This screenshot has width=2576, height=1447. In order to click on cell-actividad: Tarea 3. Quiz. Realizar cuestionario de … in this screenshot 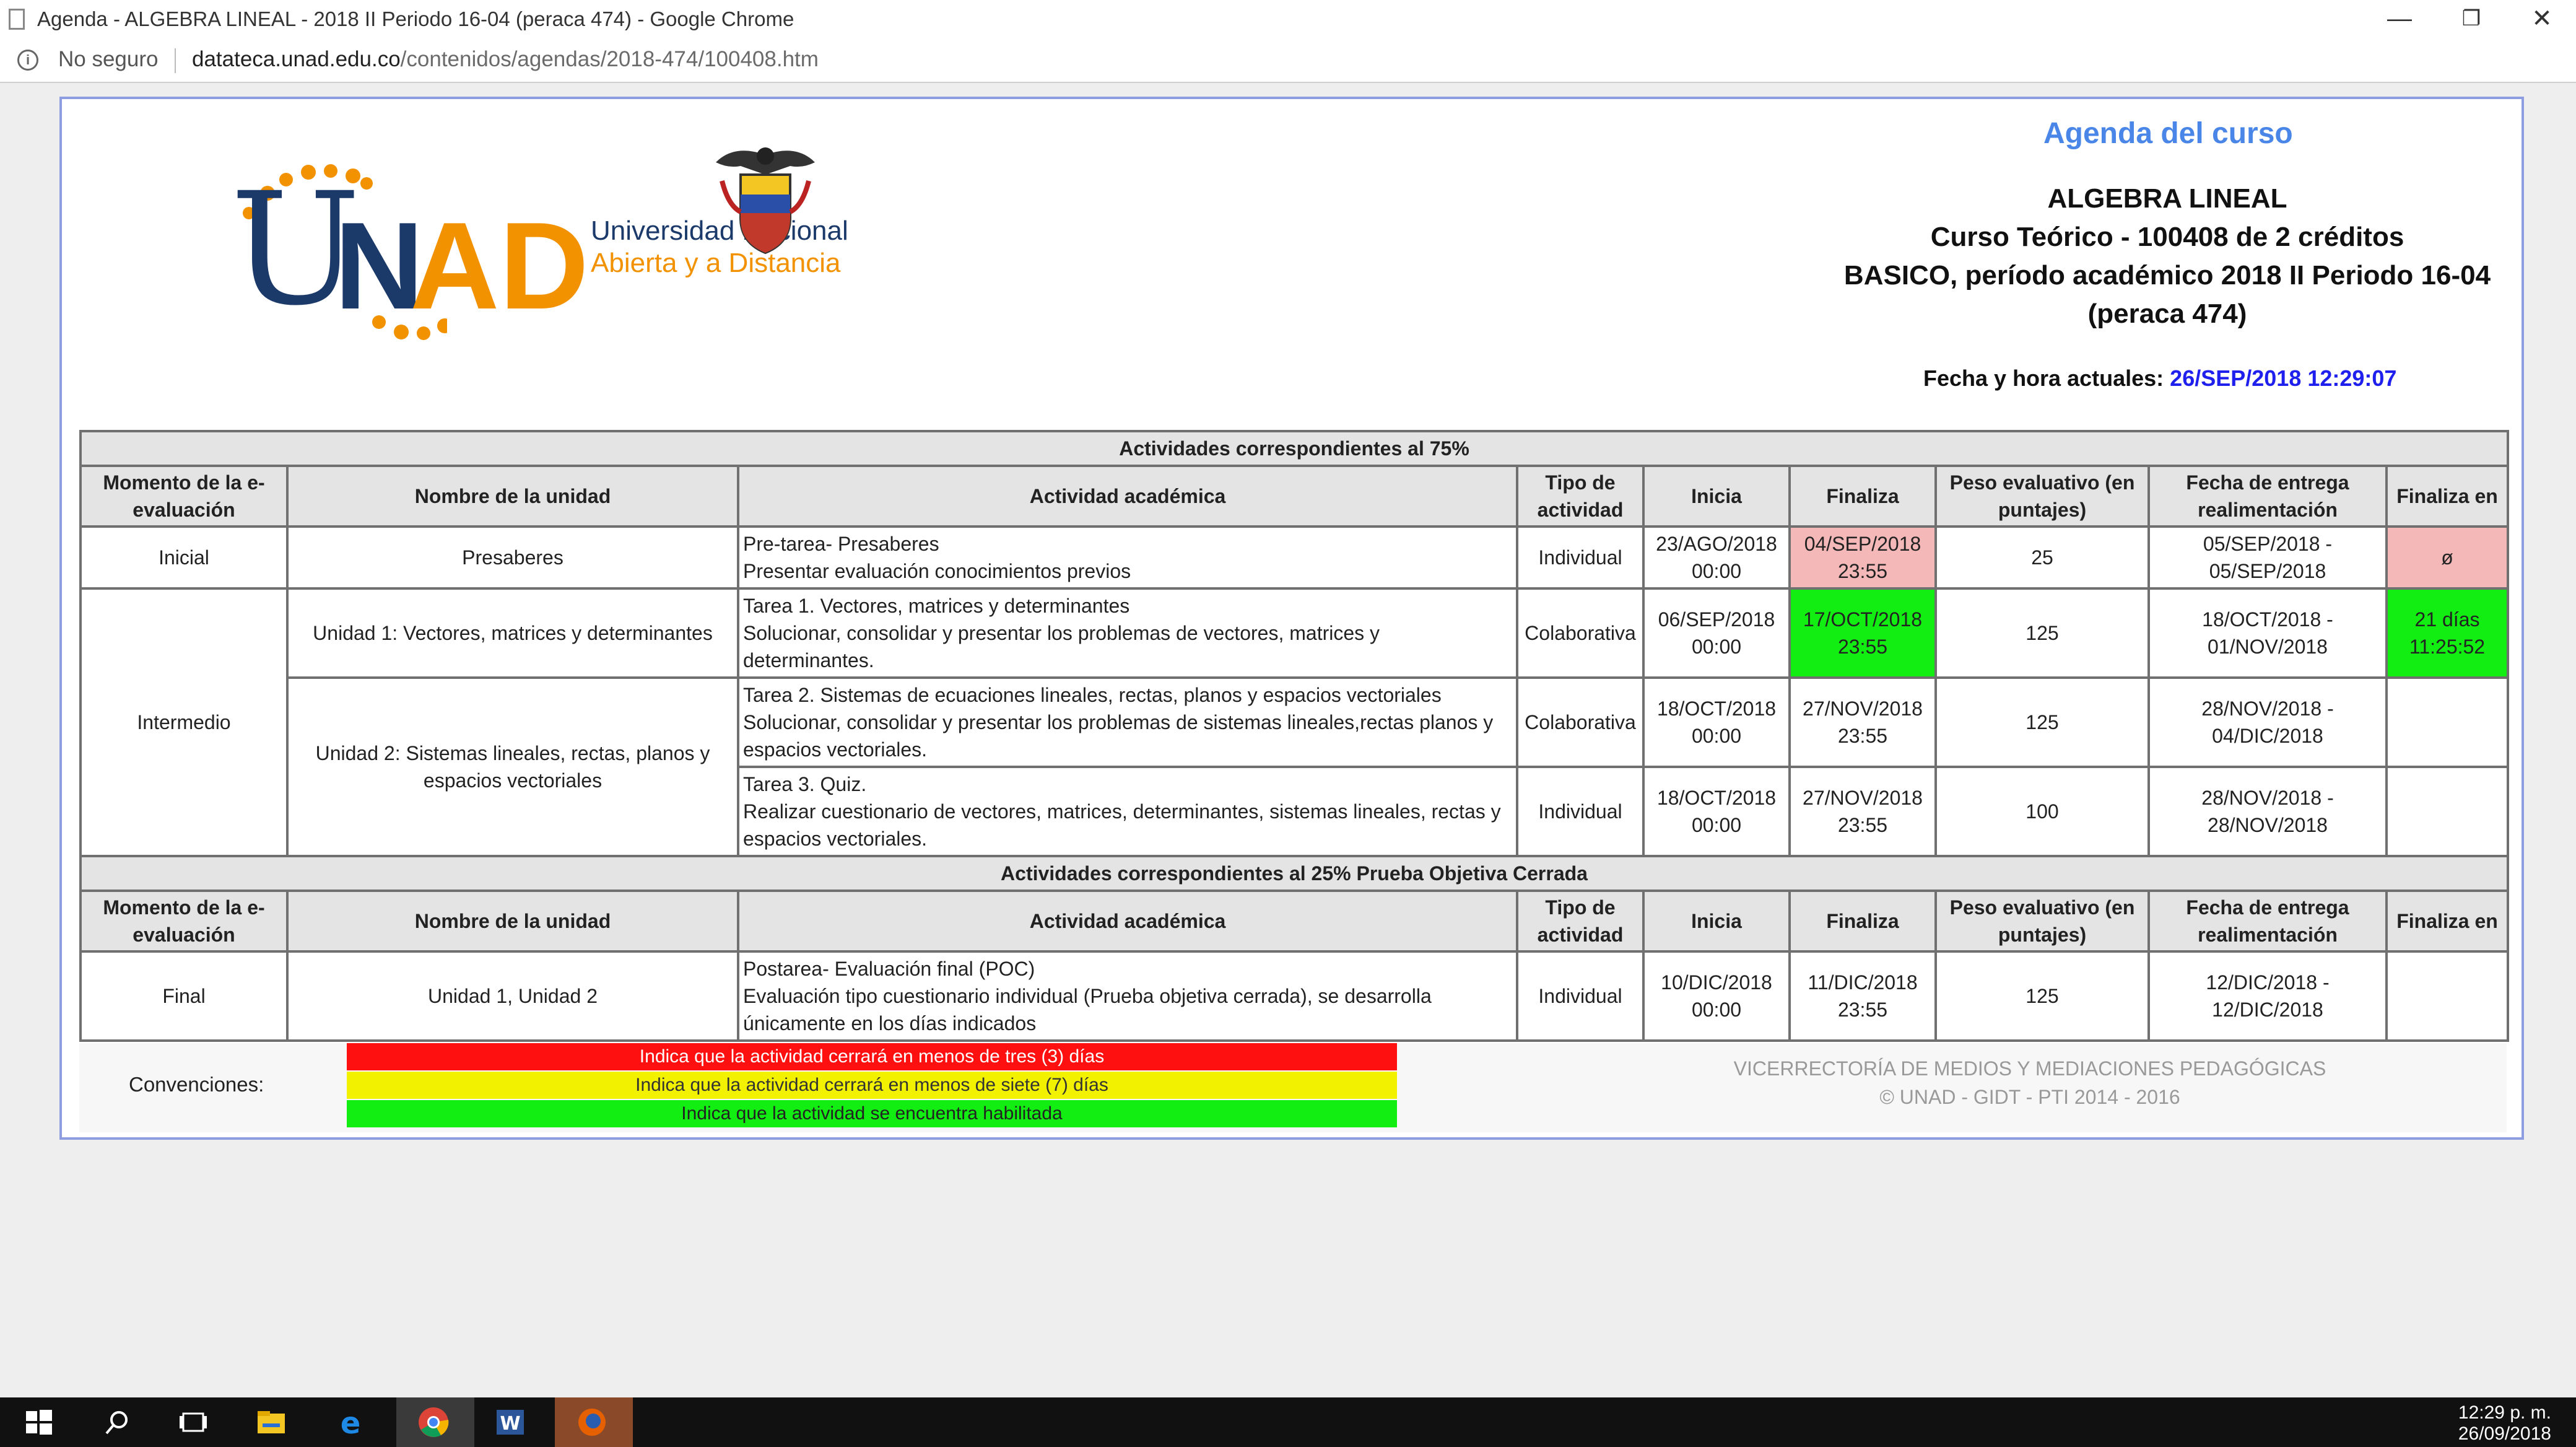, I will do `click(1127, 811)`.